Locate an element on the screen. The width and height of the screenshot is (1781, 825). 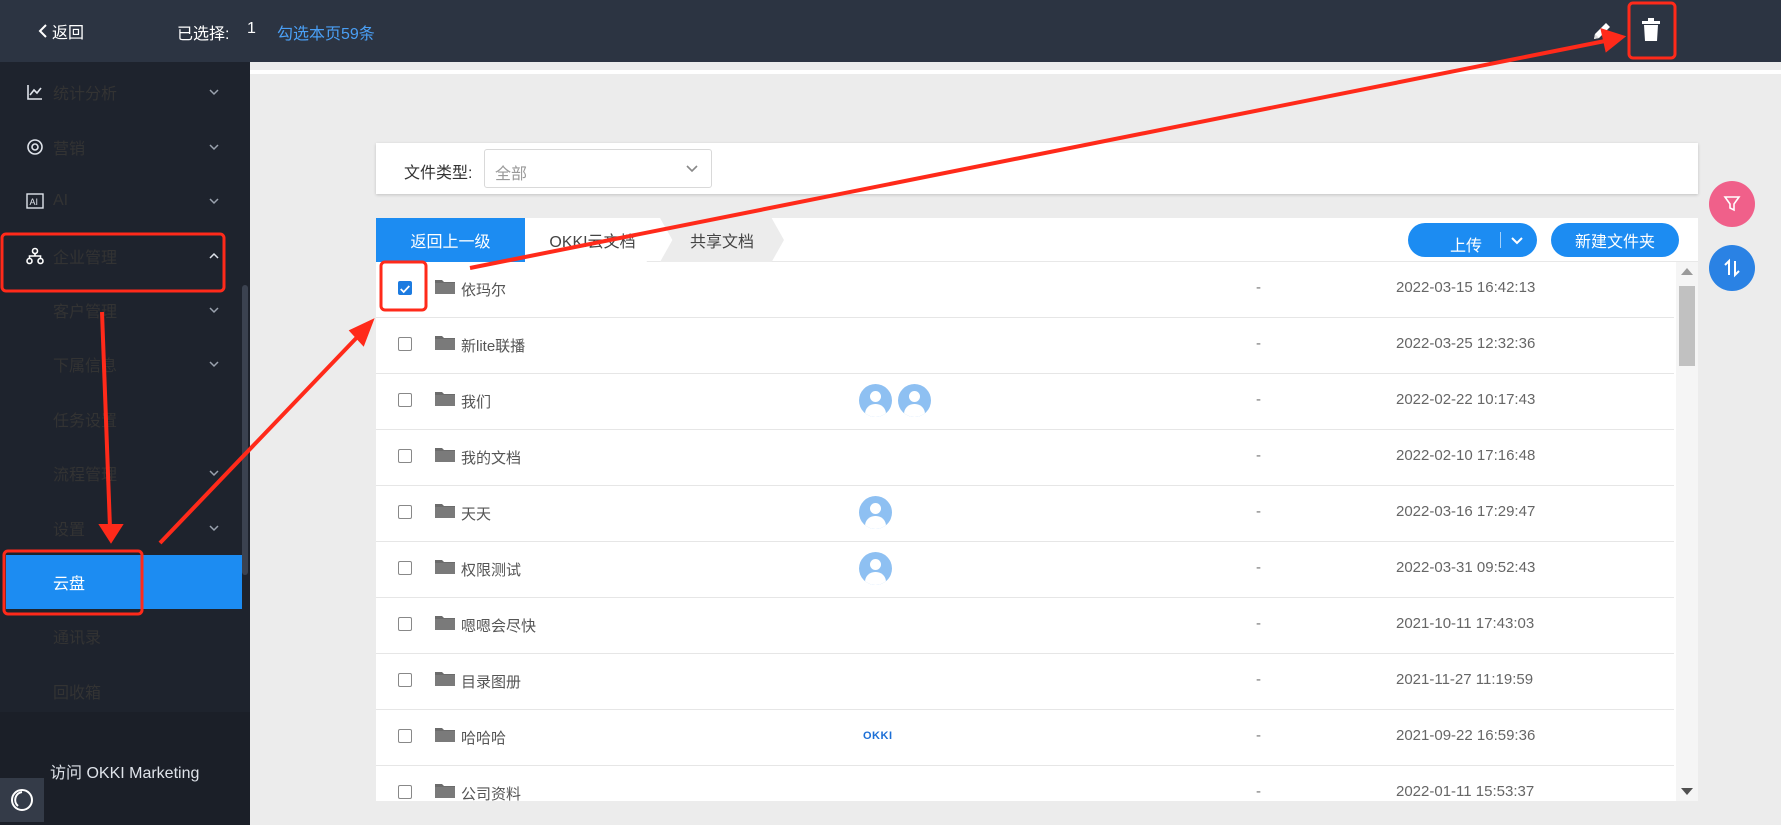
file-row: 我的文档 - 2022-02-10 17:16:48 is located at coordinates (1025, 458).